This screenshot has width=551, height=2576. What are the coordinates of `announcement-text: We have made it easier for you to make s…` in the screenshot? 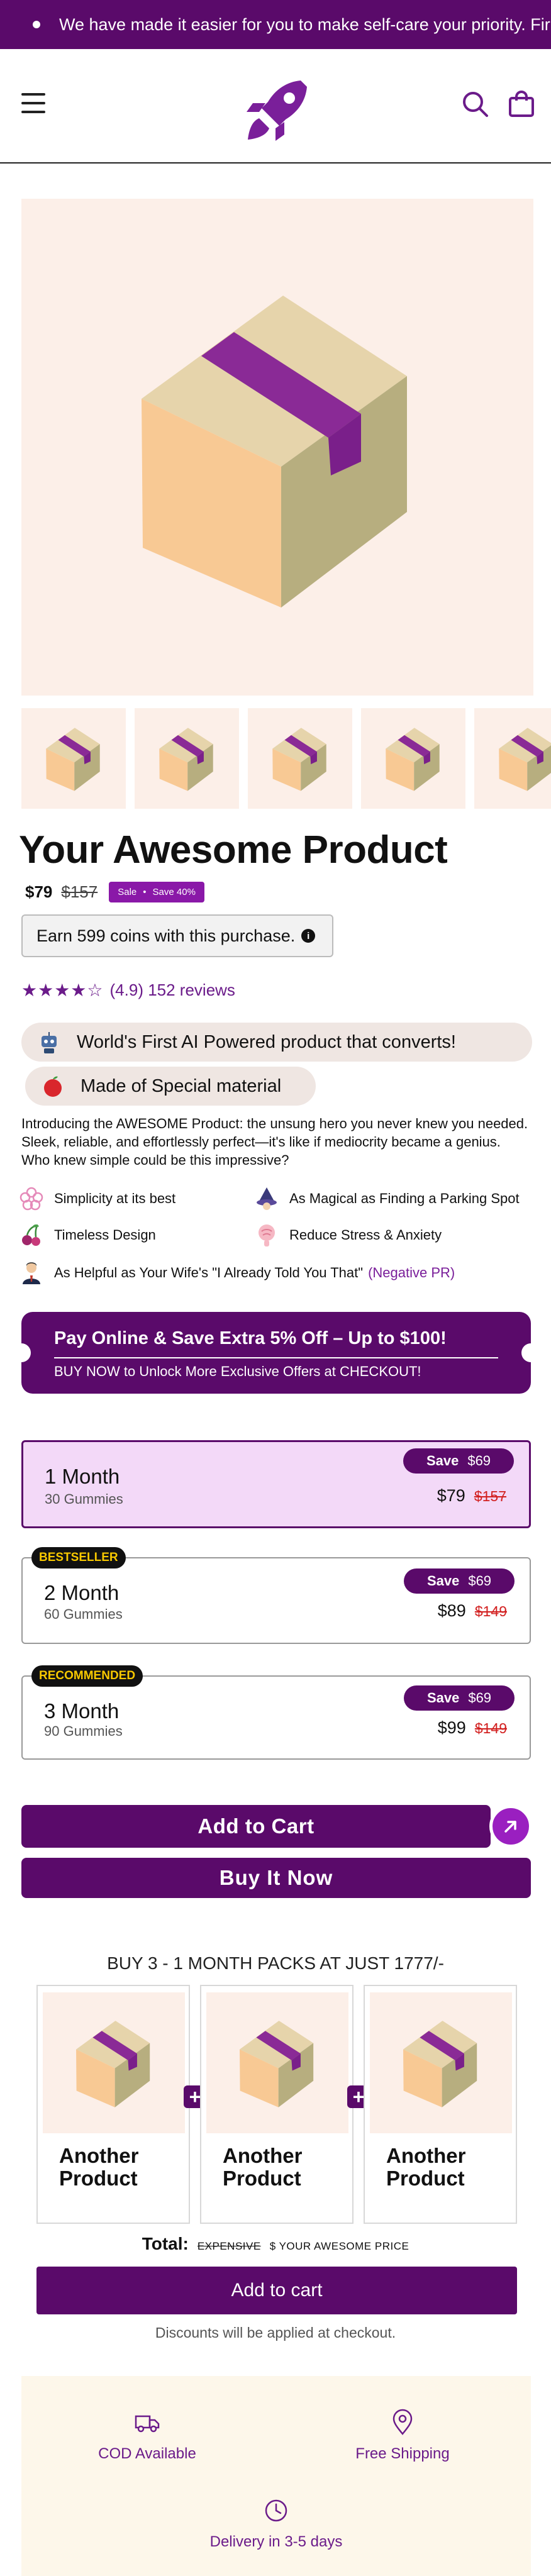 It's located at (304, 24).